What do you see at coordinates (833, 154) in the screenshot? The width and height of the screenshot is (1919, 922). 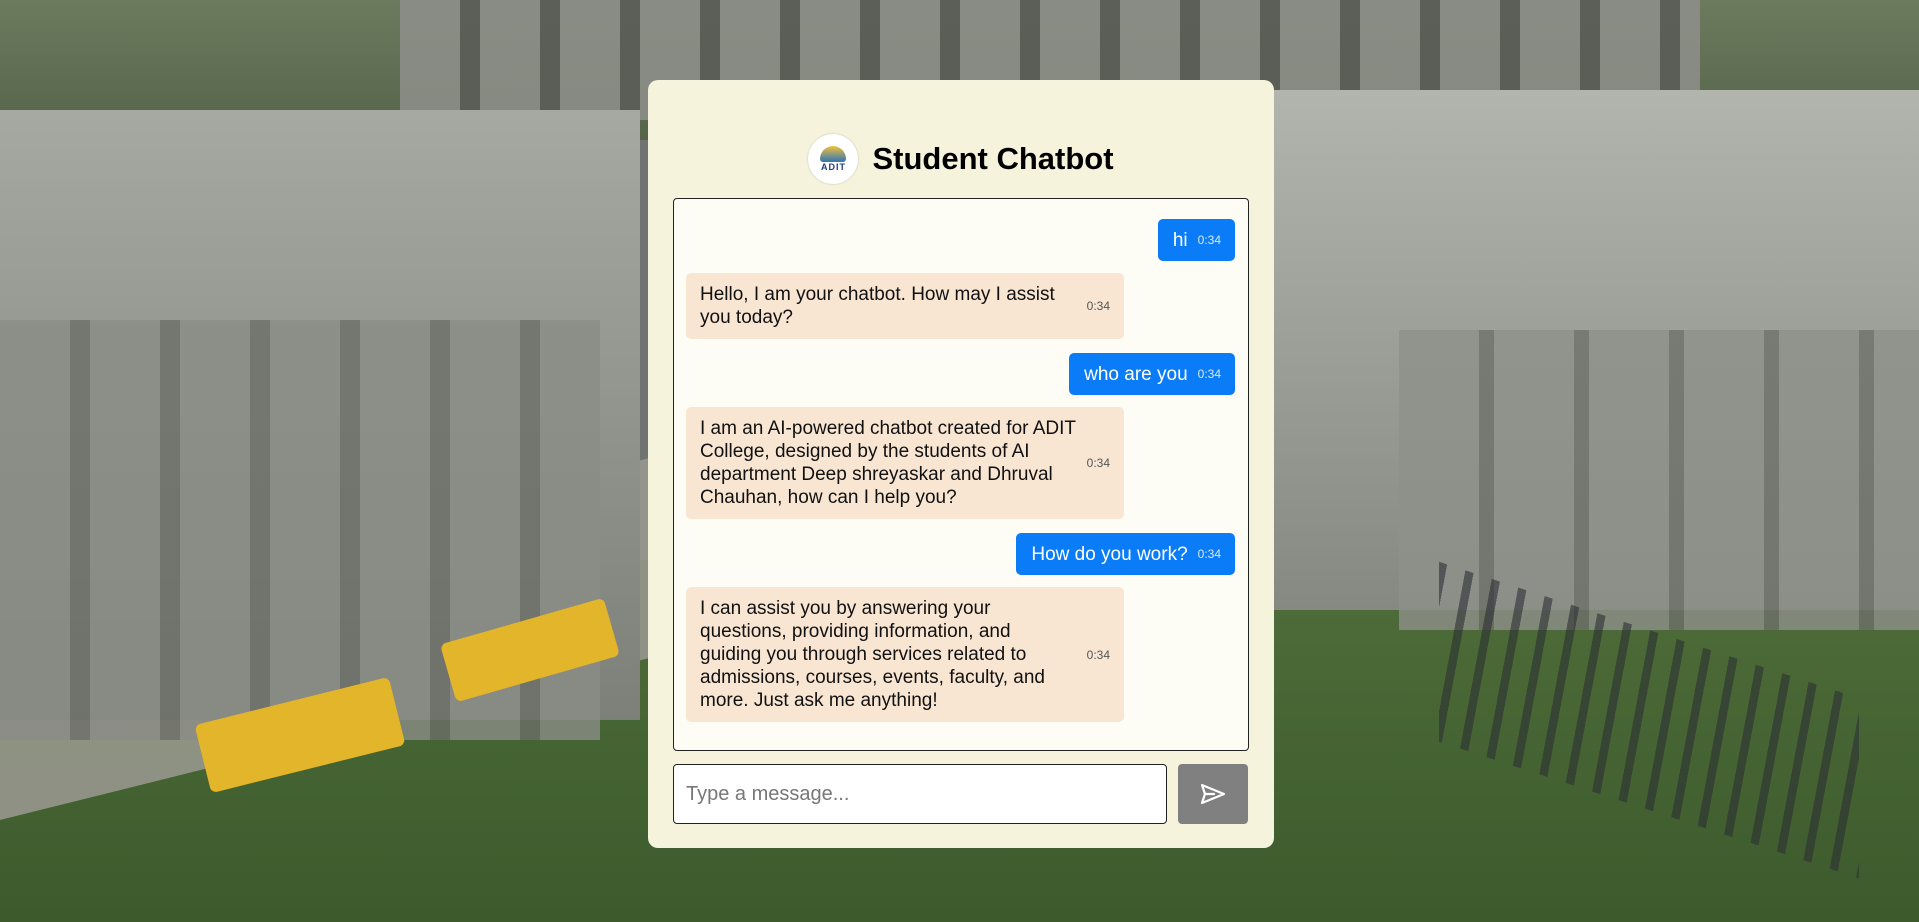 I see `logo-emblem-icon` at bounding box center [833, 154].